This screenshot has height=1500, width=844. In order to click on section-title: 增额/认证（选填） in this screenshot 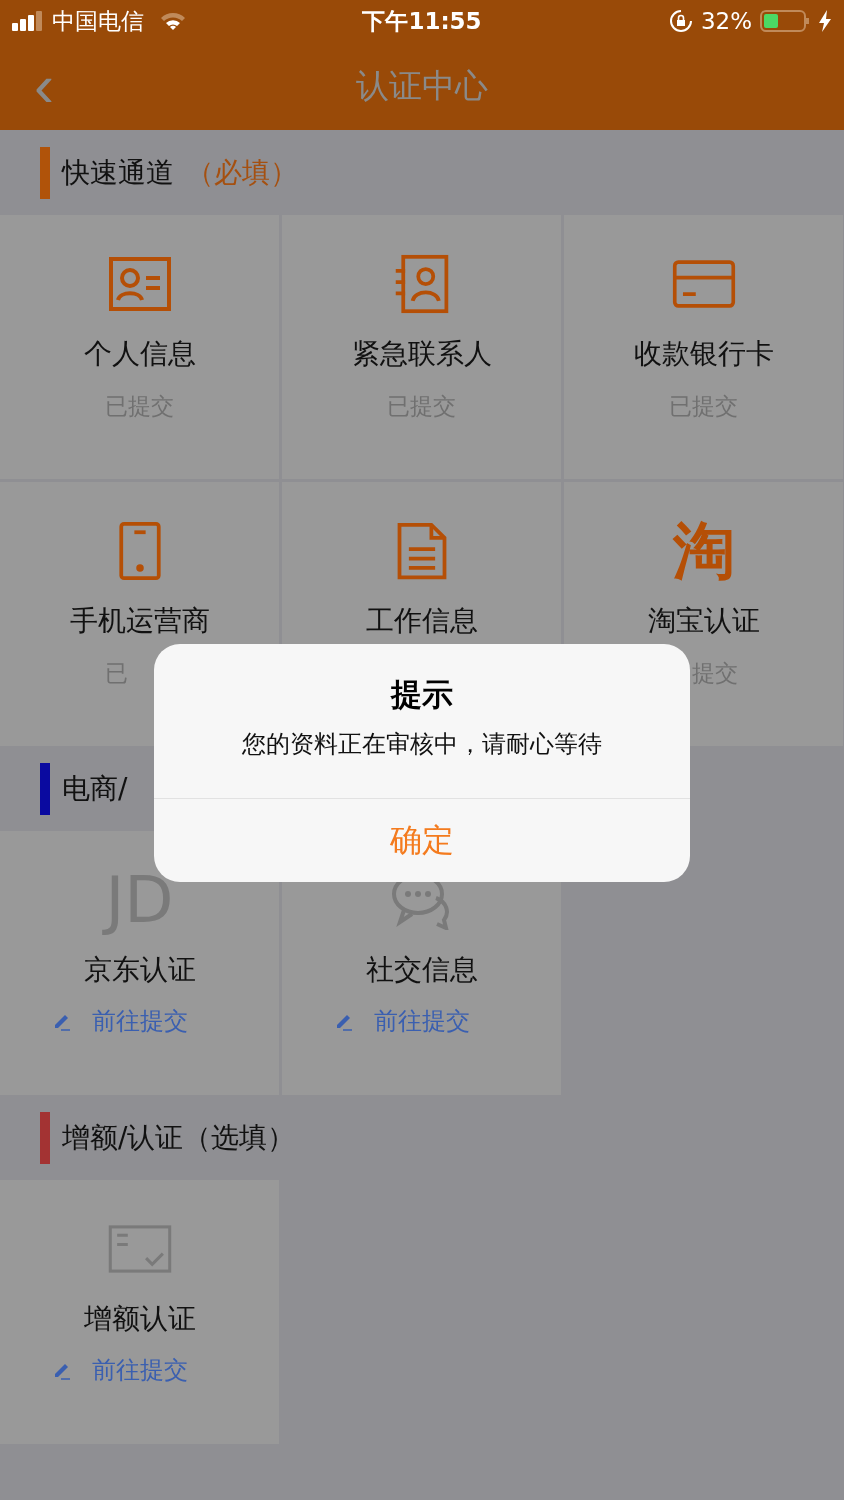, I will do `click(179, 1137)`.